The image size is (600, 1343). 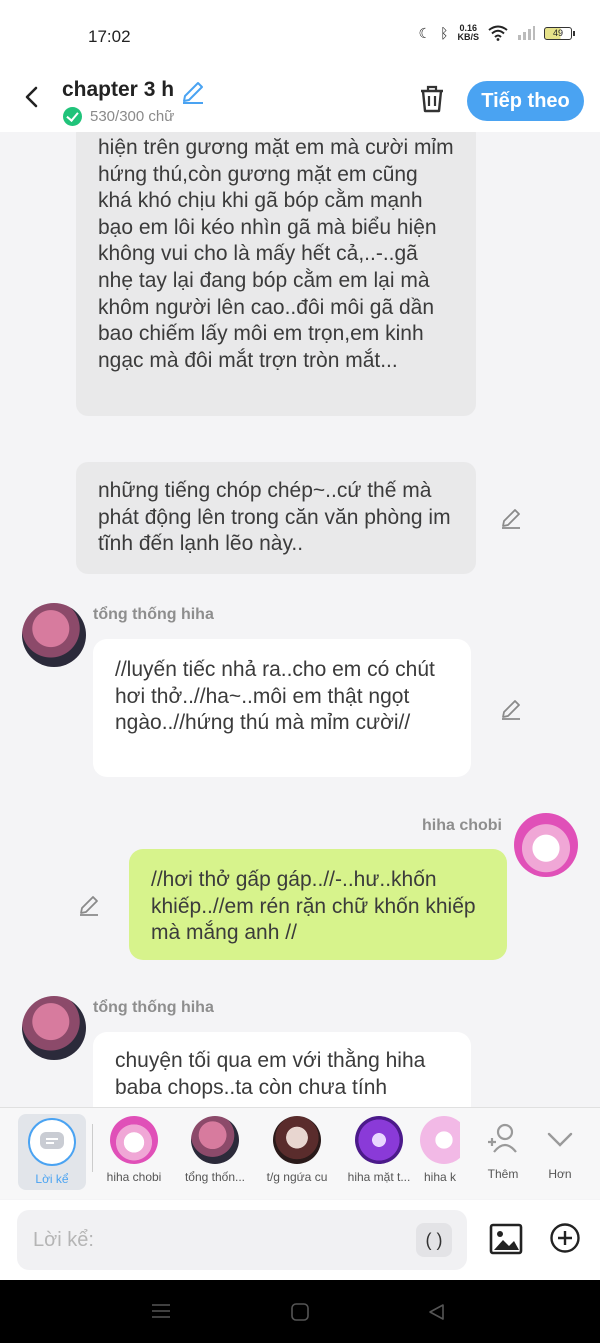 I want to click on parenthesis-button: ( ), so click(x=434, y=1240).